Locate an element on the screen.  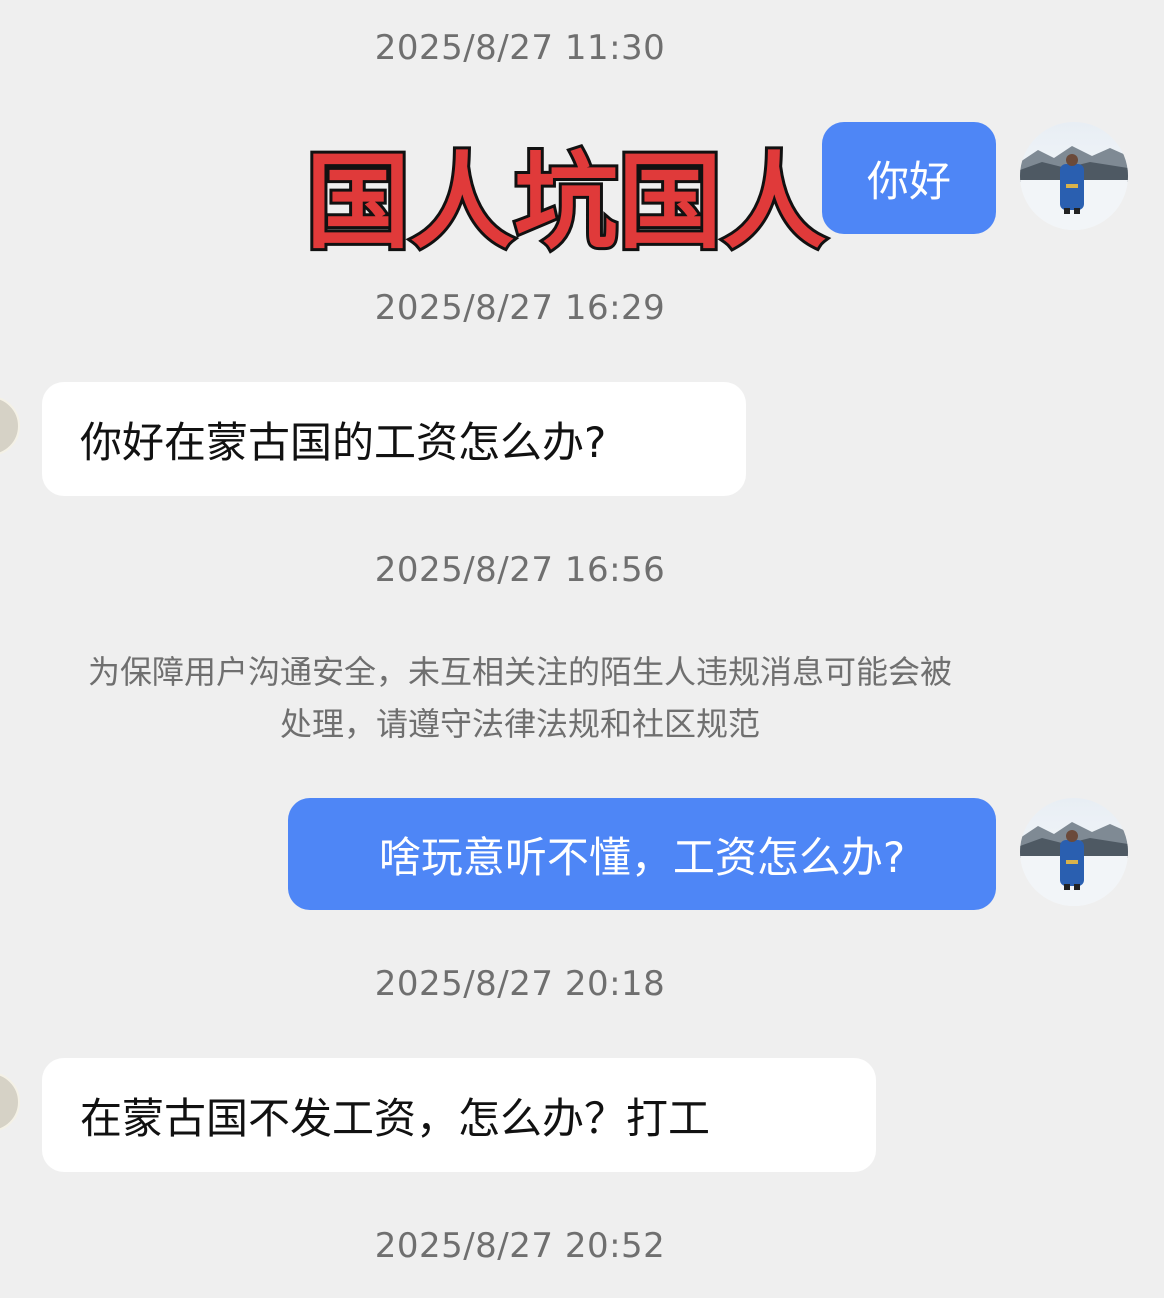
message-bubble-incoming: 你好在蒙古国的工资怎么办? is located at coordinates (394, 439).